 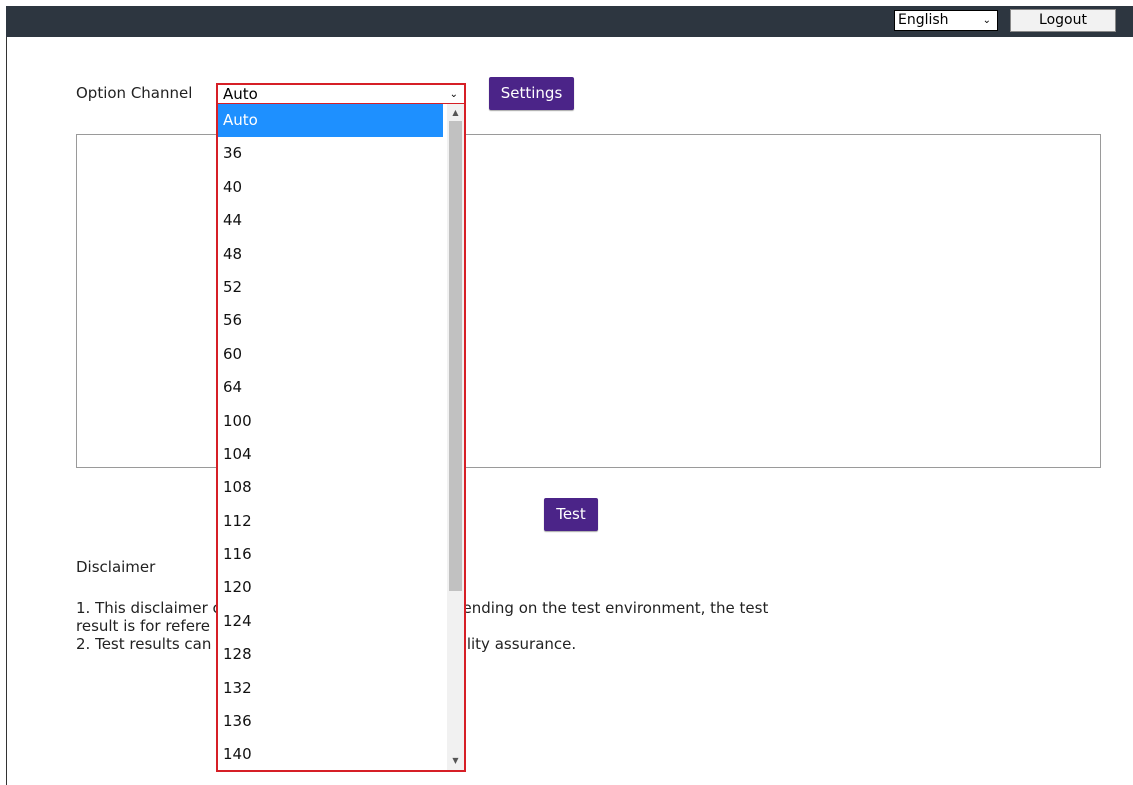 What do you see at coordinates (330, 354) in the screenshot?
I see `channel-option: 60` at bounding box center [330, 354].